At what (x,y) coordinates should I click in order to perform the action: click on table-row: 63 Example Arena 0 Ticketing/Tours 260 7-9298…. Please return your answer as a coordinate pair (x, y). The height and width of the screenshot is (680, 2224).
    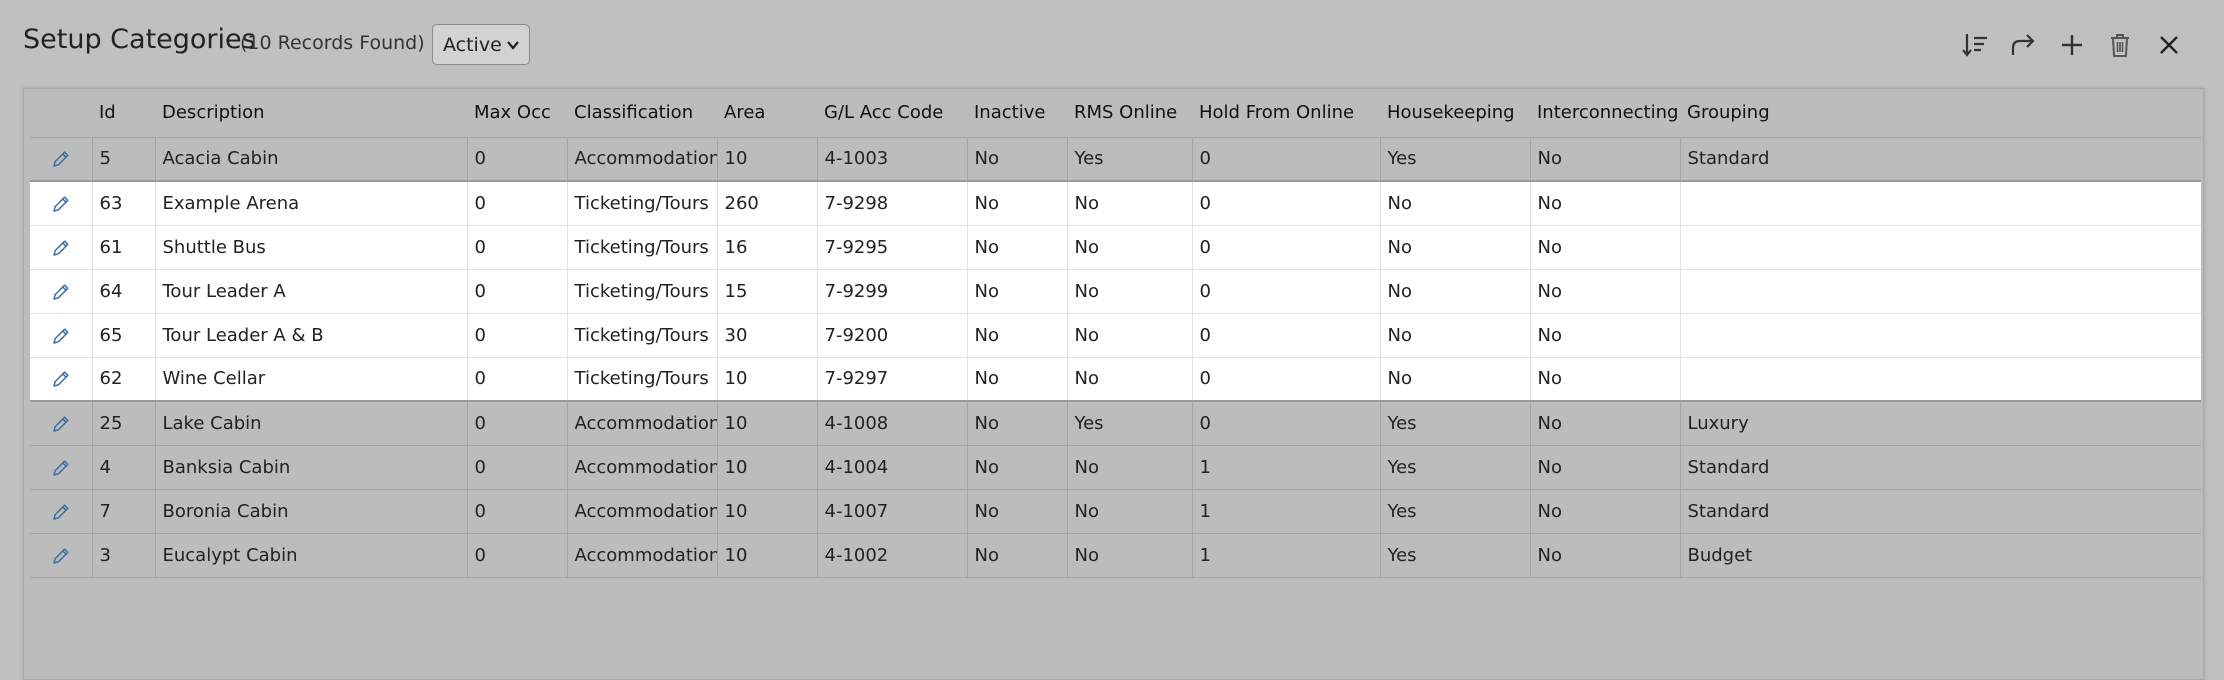
    Looking at the image, I should click on (1115, 202).